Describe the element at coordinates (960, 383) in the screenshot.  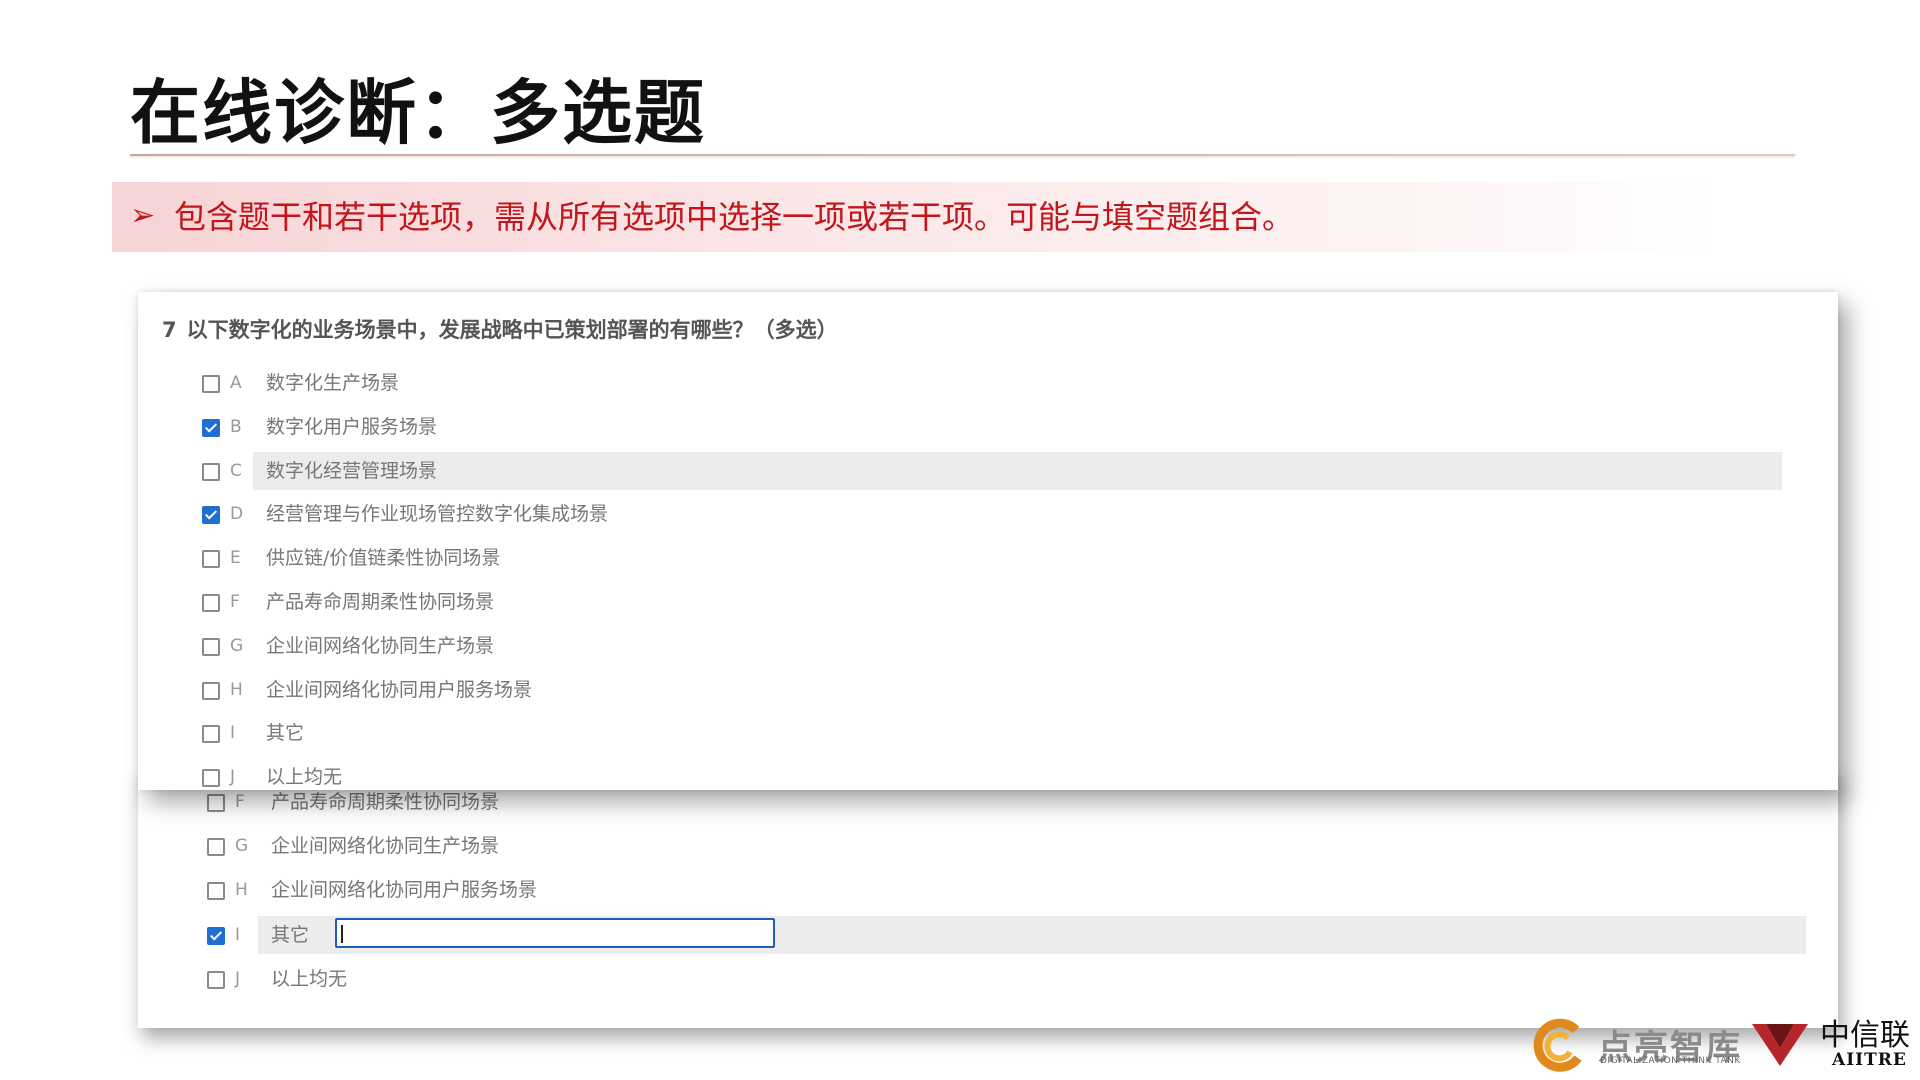
I see `option-row-a: A 数字化生产场景` at that location.